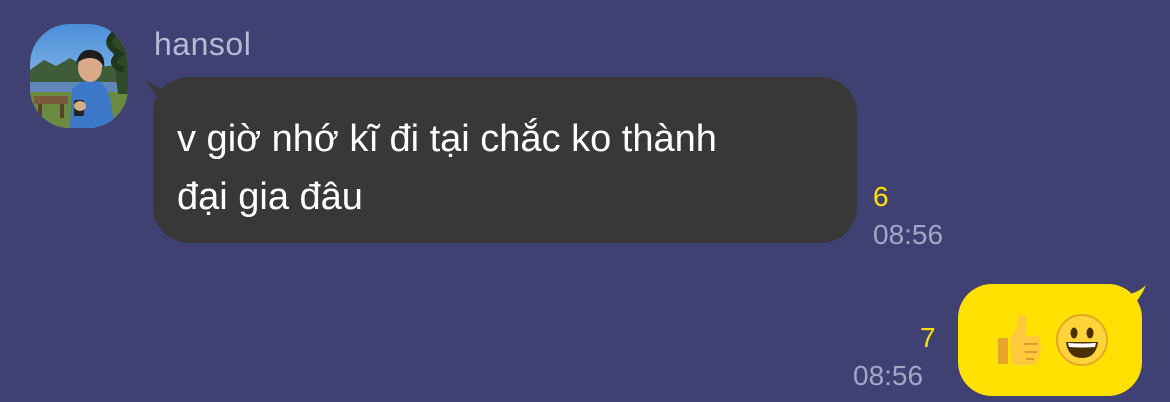 The width and height of the screenshot is (1170, 402). Describe the element at coordinates (1082, 340) in the screenshot. I see `grinning-face-icon` at that location.